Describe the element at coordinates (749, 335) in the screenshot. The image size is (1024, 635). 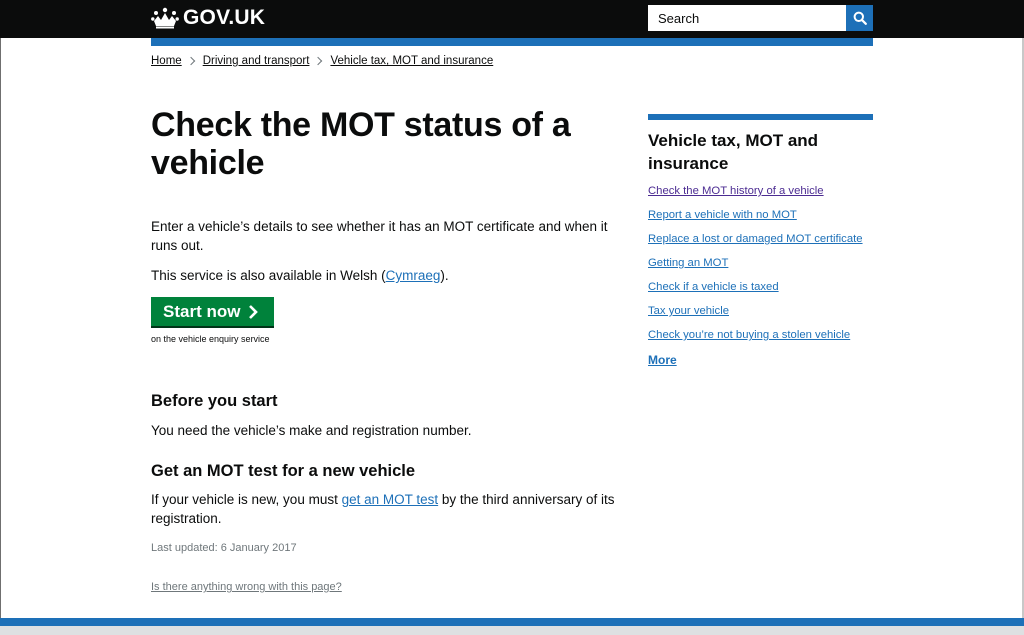
I see `sidebar-link-stolen-vehicle: Check you’re not buying a stolen vehicle` at that location.